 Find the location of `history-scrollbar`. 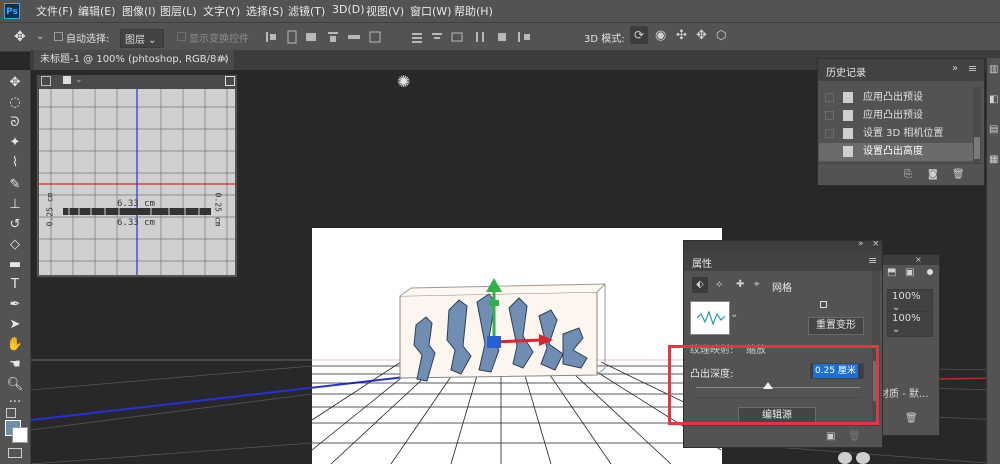

history-scrollbar is located at coordinates (977, 125).